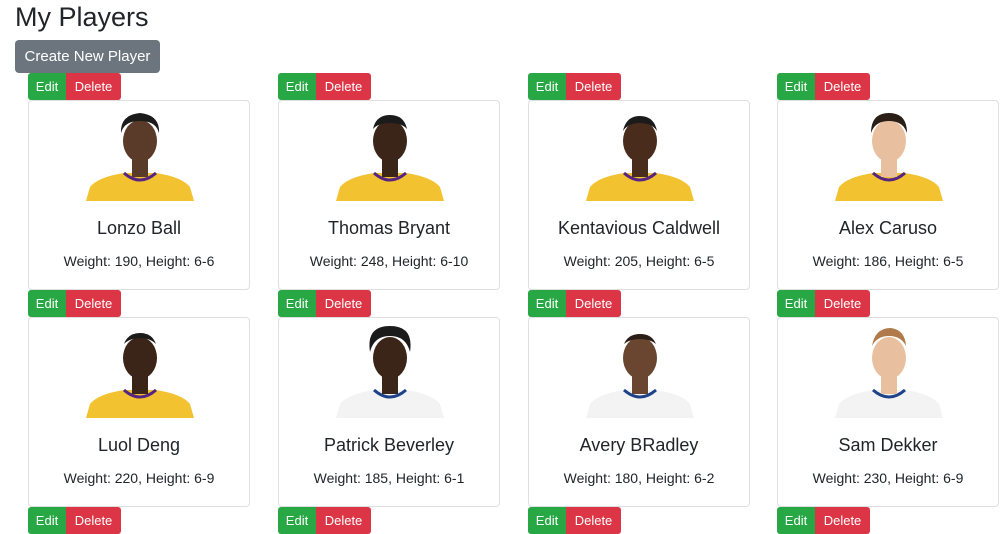  Describe the element at coordinates (139, 228) in the screenshot. I see `player-name: Lonzo Ball` at that location.